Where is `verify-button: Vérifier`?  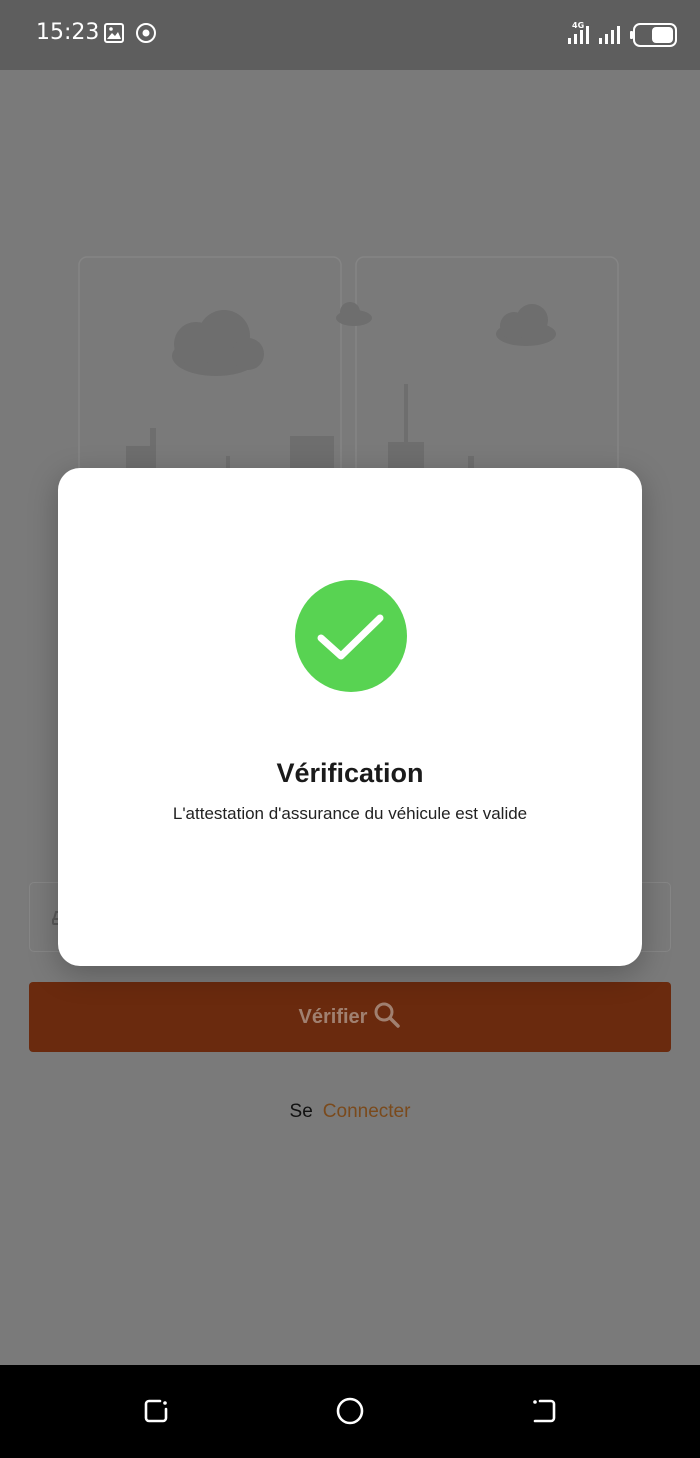 verify-button: Vérifier is located at coordinates (350, 1017).